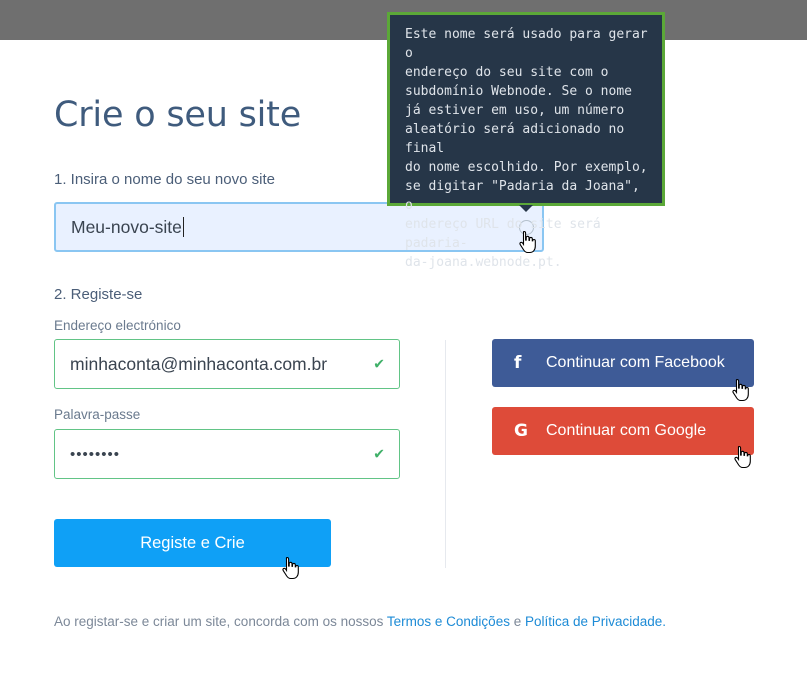  What do you see at coordinates (518, 91) in the screenshot?
I see `tooltip-line: subdomínio Webnode. Se o nome` at bounding box center [518, 91].